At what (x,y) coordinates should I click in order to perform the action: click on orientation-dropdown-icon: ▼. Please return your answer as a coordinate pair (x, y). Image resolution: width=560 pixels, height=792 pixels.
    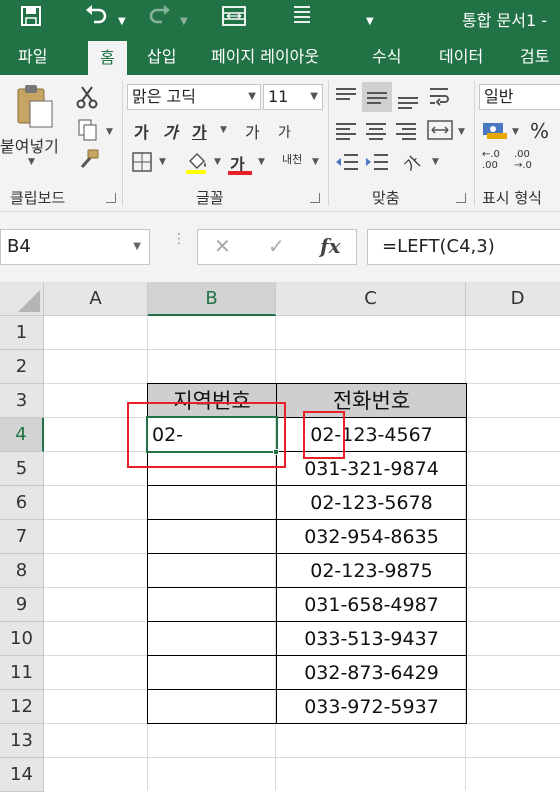
    Looking at the image, I should click on (435, 162).